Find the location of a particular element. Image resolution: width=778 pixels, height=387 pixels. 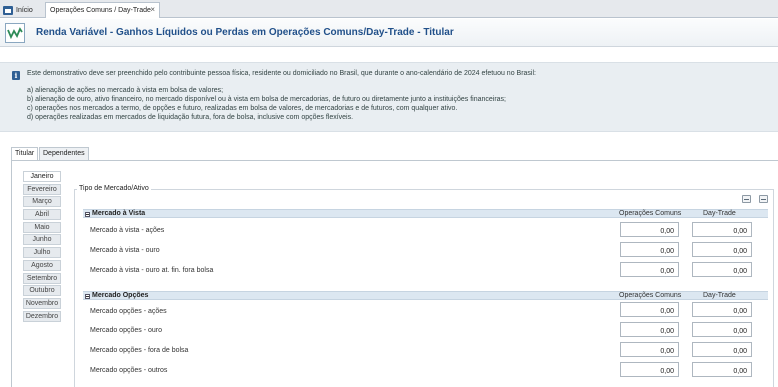

opcoes-ouro-daytrade-input is located at coordinates (722, 329).